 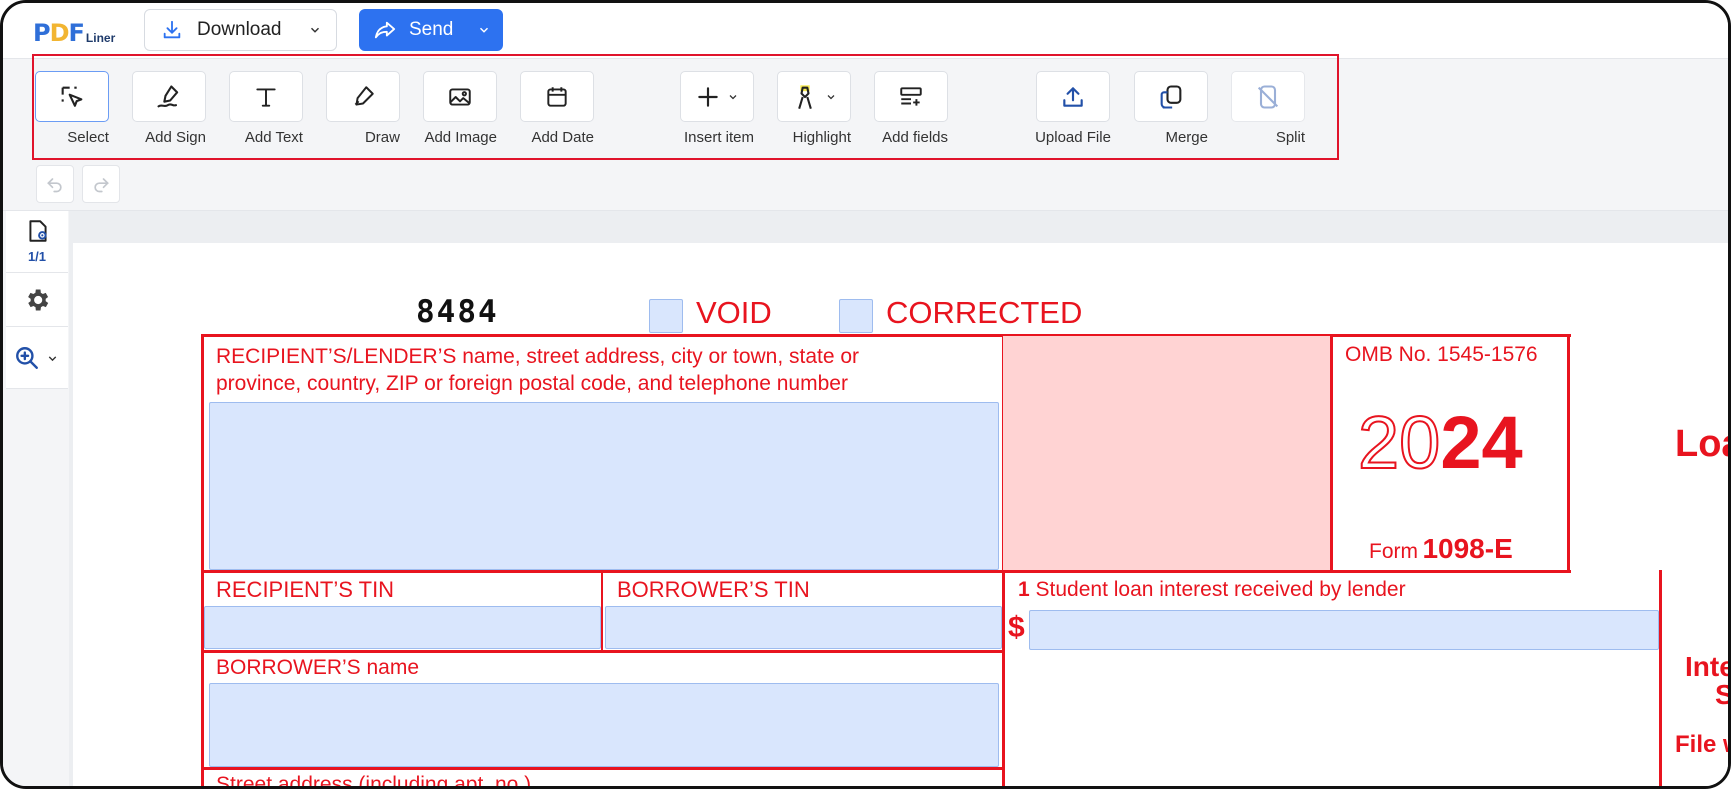 I want to click on calendar-icon, so click(x=557, y=96).